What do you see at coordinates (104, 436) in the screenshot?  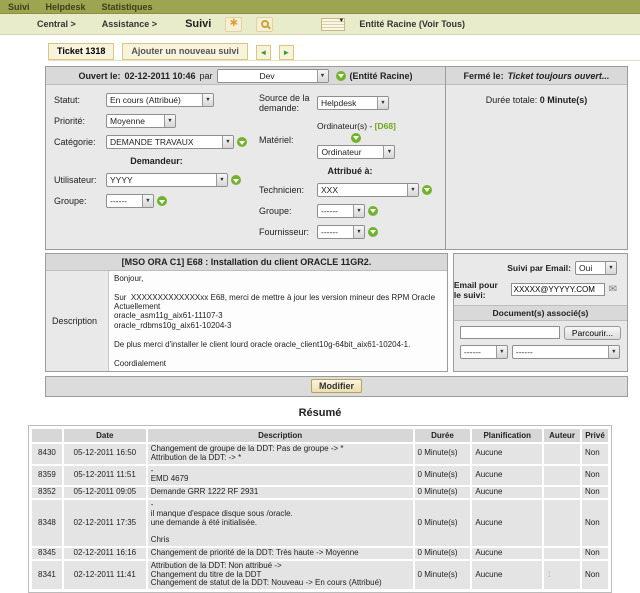 I see `col-header-date: Date` at bounding box center [104, 436].